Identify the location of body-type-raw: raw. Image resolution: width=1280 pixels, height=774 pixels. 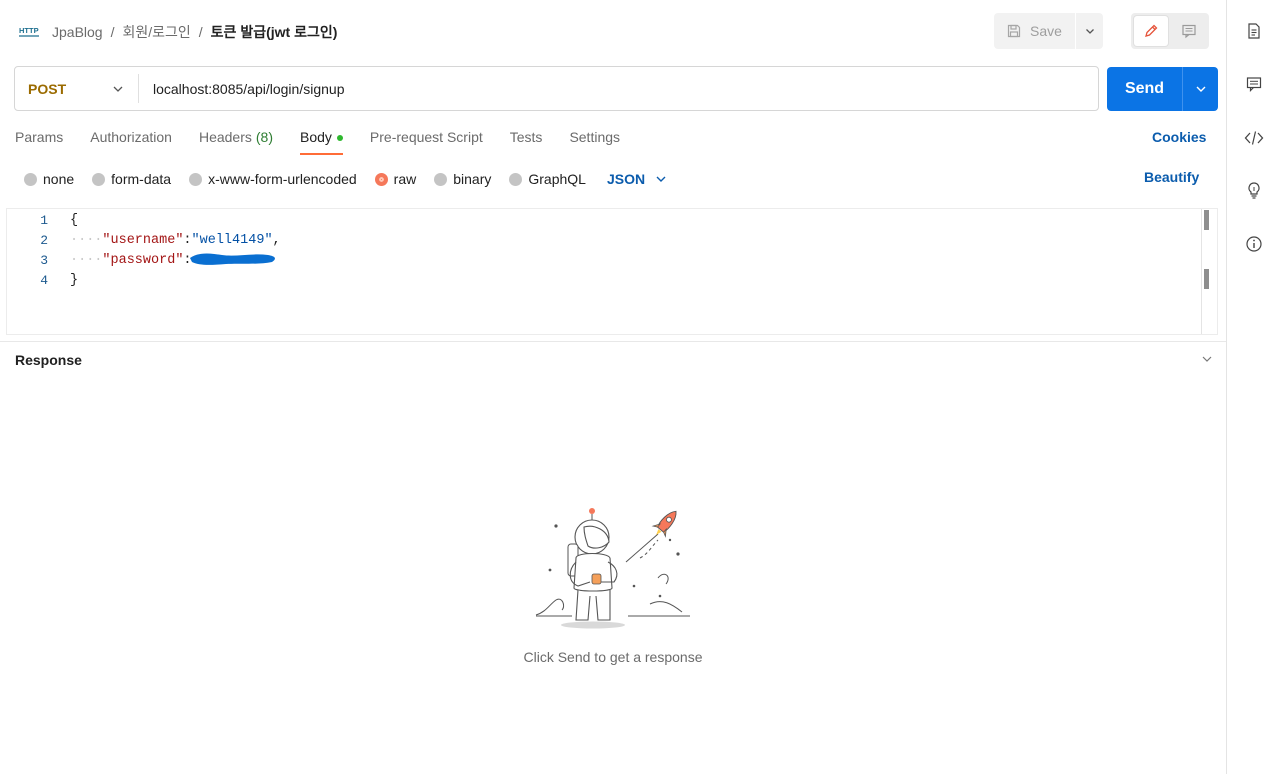
(395, 179).